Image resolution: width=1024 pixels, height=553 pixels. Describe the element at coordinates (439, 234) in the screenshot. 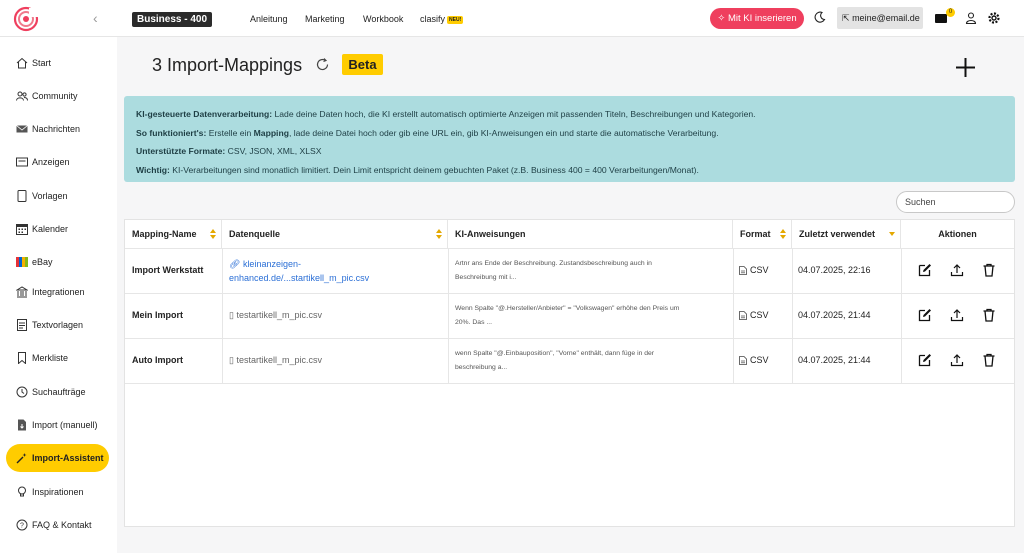

I see `sort-icon` at that location.